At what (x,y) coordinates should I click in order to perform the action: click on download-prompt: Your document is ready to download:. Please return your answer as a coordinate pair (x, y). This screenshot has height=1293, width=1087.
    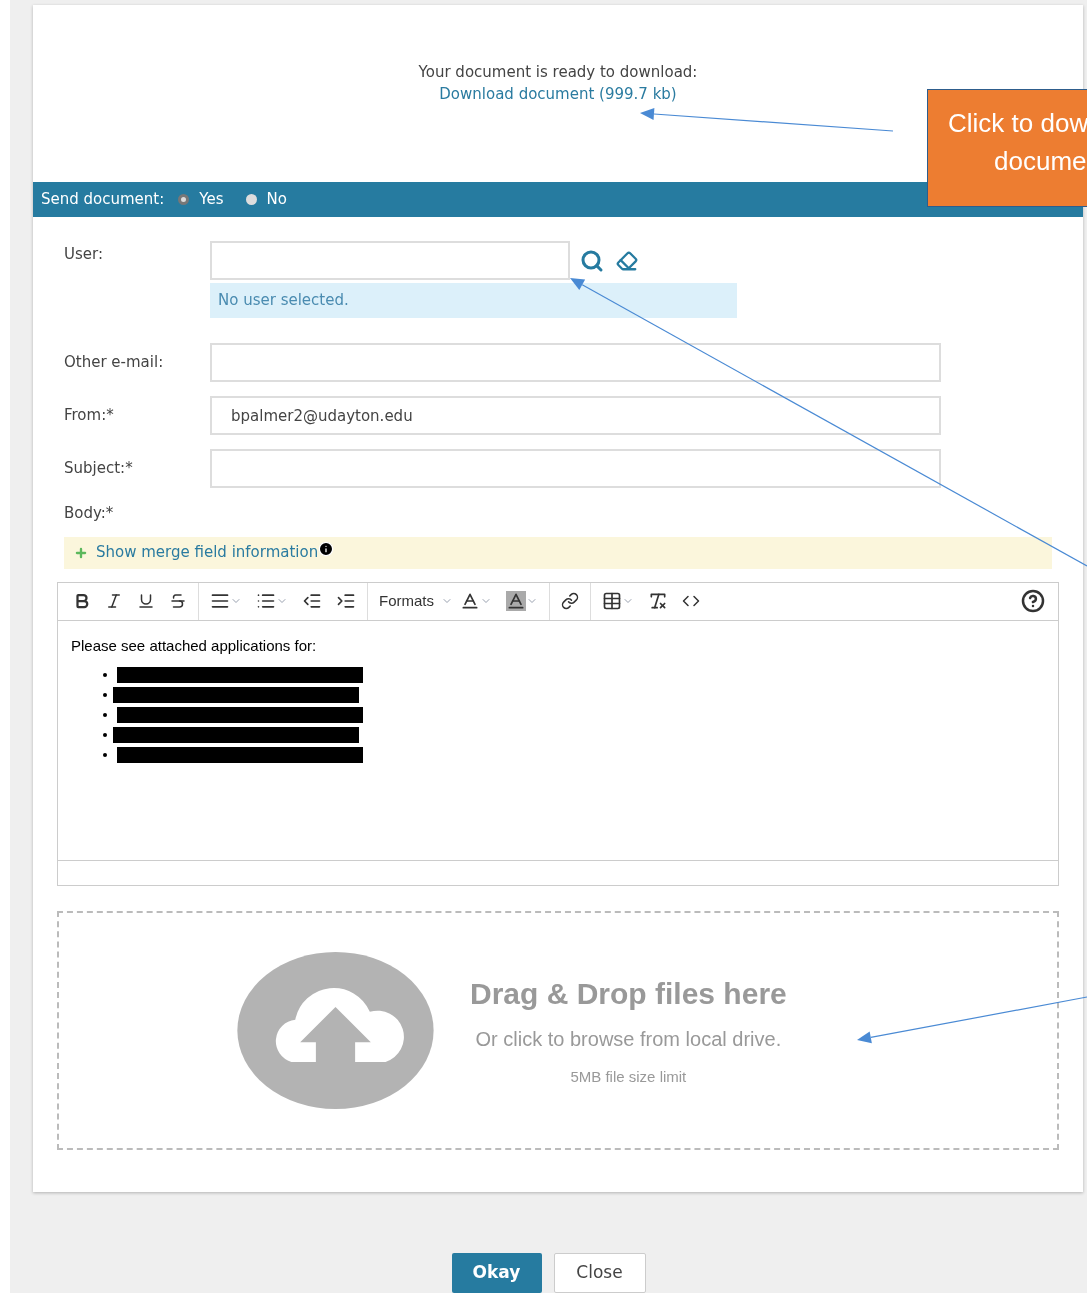
    Looking at the image, I should click on (558, 72).